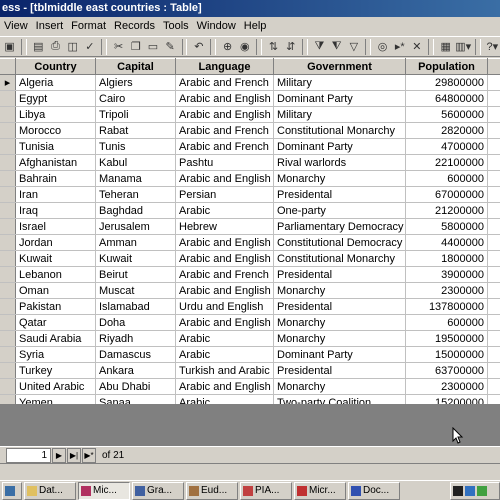 Image resolution: width=500 pixels, height=500 pixels. What do you see at coordinates (135, 306) in the screenshot?
I see `cell-capital: Islamabad` at bounding box center [135, 306].